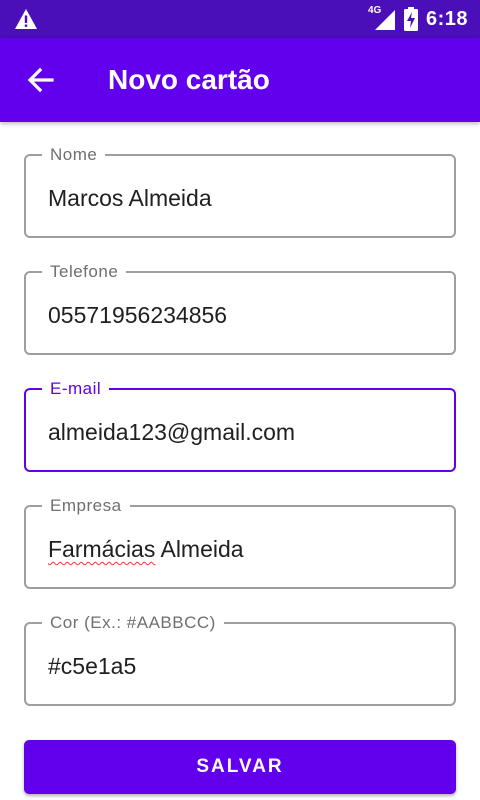 This screenshot has width=480, height=800. Describe the element at coordinates (446, 18) in the screenshot. I see `clock-time: 6:18` at that location.